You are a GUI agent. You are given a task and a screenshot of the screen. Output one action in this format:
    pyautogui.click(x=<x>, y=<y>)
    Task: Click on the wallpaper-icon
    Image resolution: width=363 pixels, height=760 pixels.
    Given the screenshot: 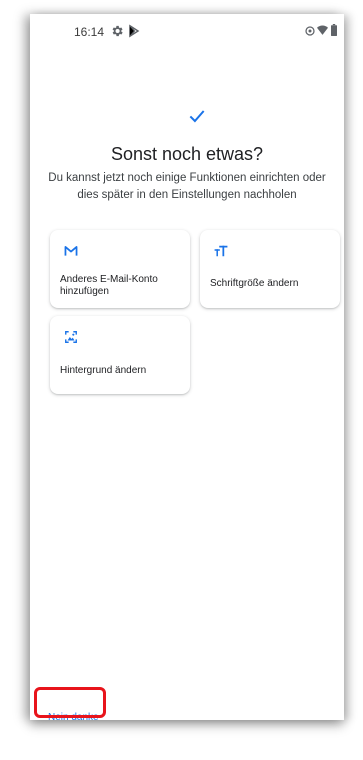 What is the action you would take?
    pyautogui.click(x=71, y=337)
    